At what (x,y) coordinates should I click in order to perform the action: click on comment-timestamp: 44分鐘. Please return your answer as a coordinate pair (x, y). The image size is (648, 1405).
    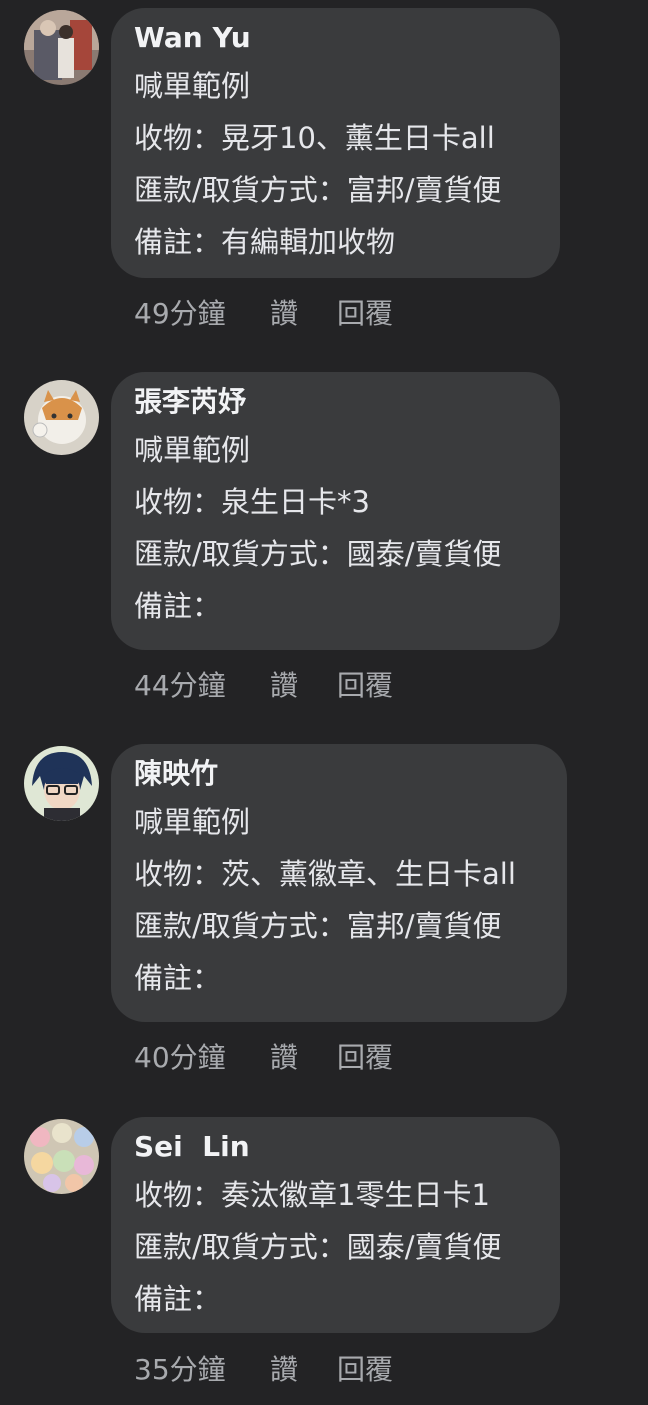
    Looking at the image, I should click on (180, 685).